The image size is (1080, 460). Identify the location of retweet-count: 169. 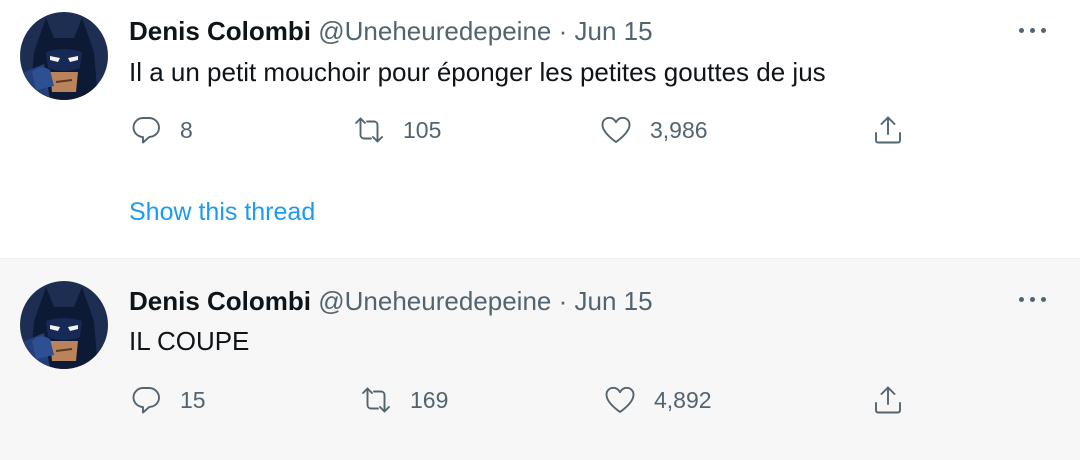
(429, 399).